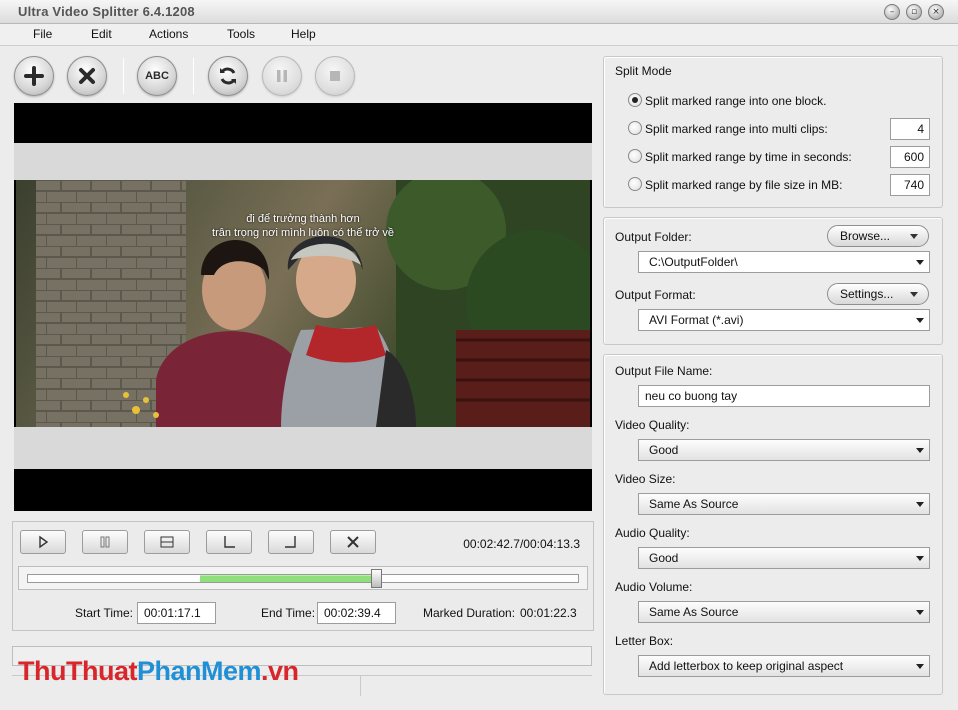 This screenshot has height=710, width=958. What do you see at coordinates (696, 320) in the screenshot?
I see `output-format-value: AVI Format (*.avi)` at bounding box center [696, 320].